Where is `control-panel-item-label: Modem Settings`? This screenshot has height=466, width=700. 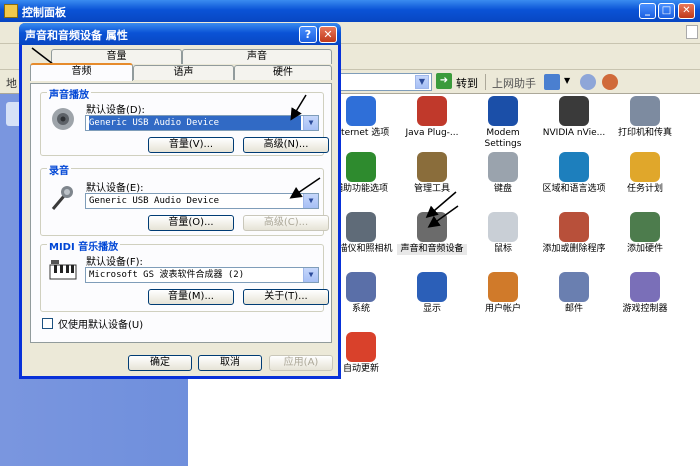 control-panel-item-label: Modem Settings is located at coordinates (503, 138).